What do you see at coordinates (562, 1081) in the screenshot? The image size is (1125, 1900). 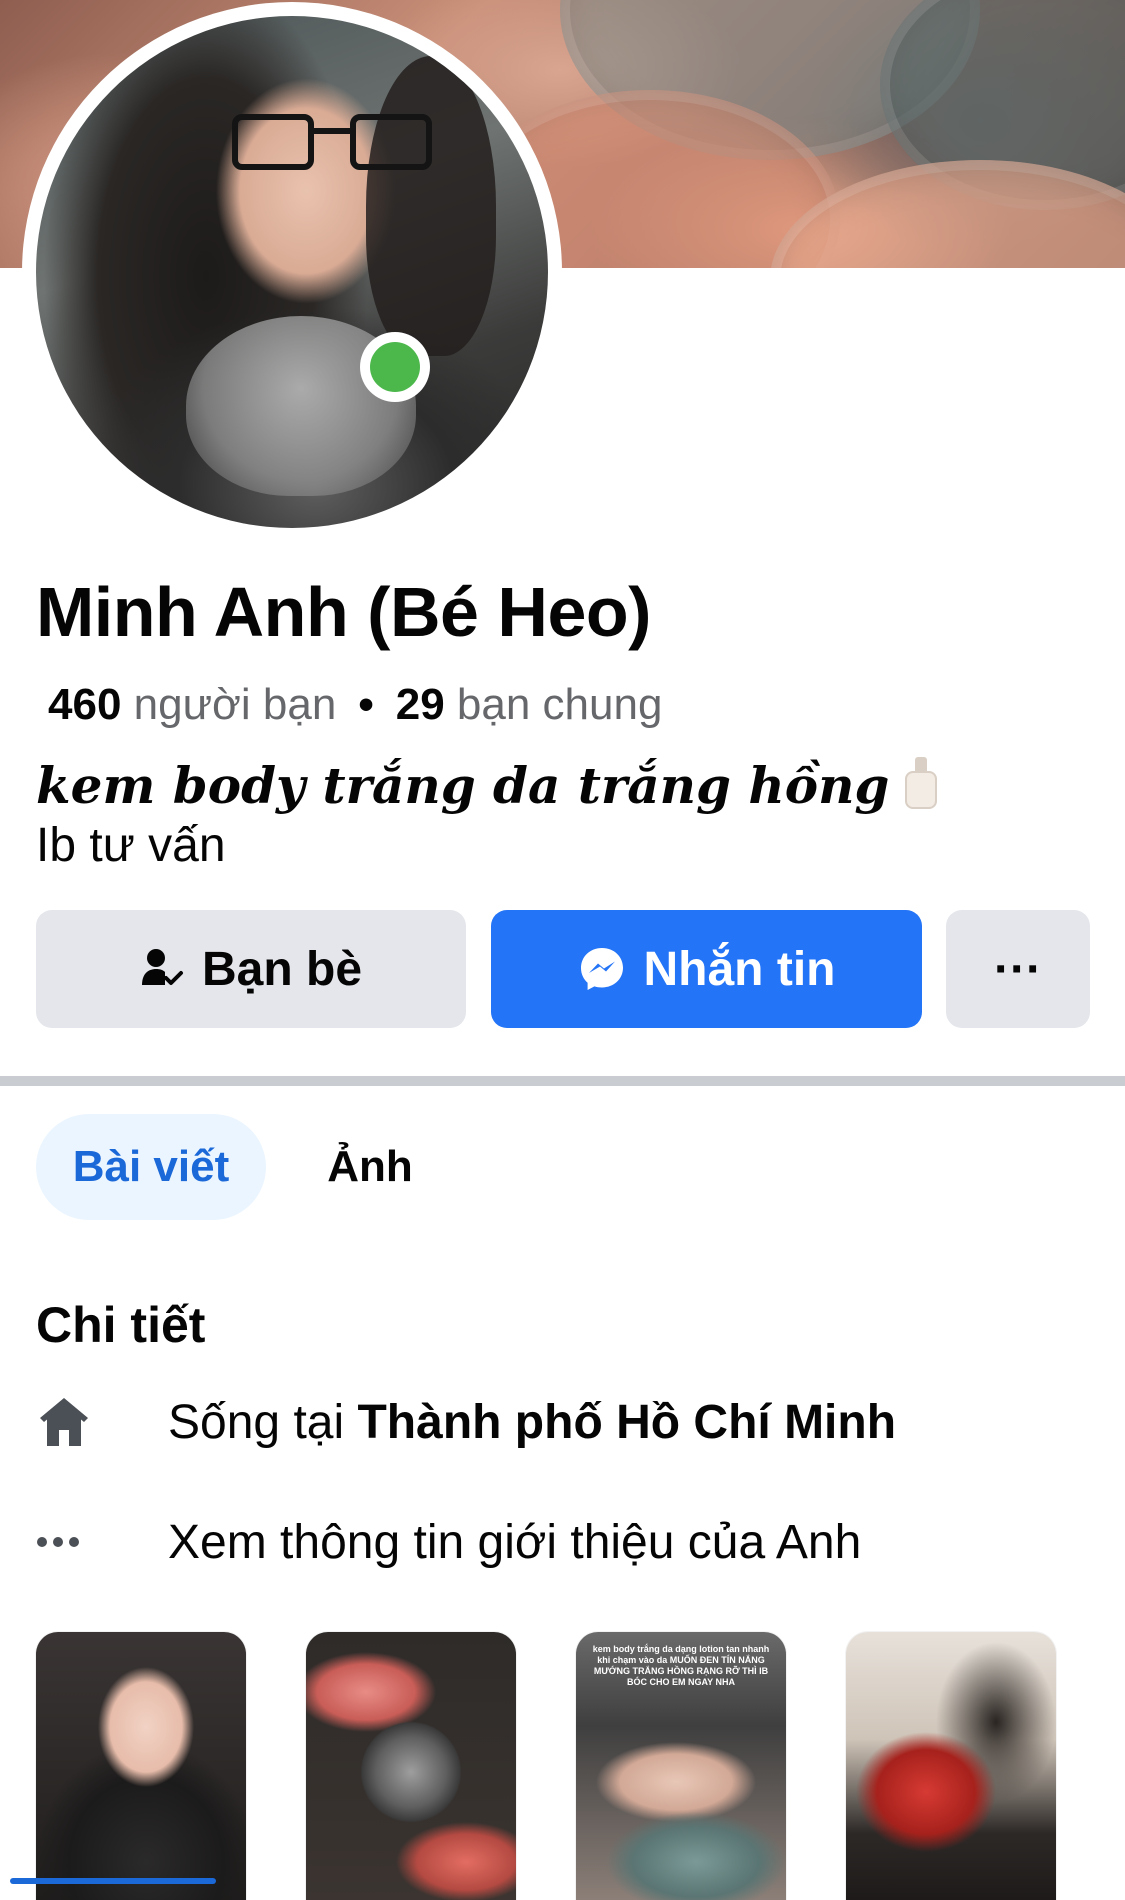 I see `section-divider` at bounding box center [562, 1081].